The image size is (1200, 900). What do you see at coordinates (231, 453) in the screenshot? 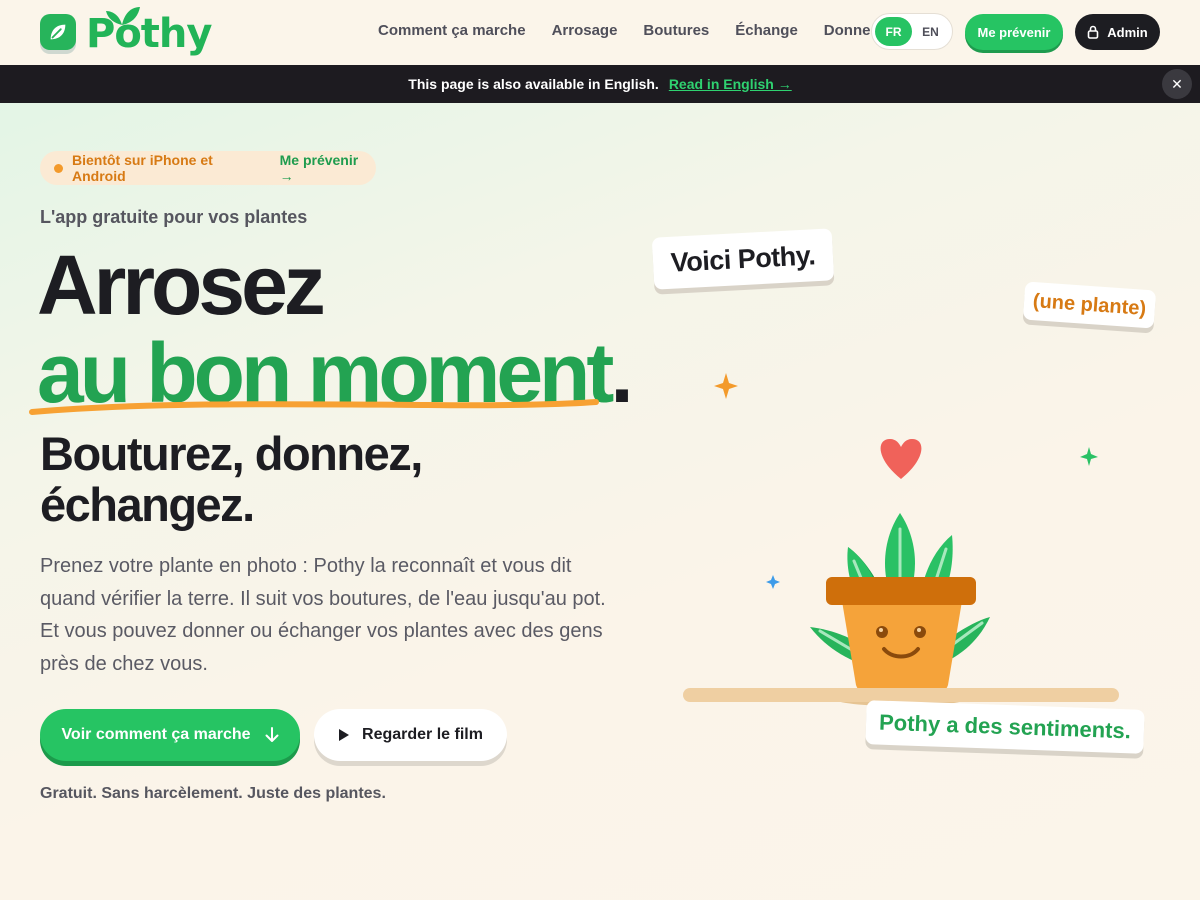
I see `subheadline-line-1: Bouturez, donnez,` at bounding box center [231, 453].